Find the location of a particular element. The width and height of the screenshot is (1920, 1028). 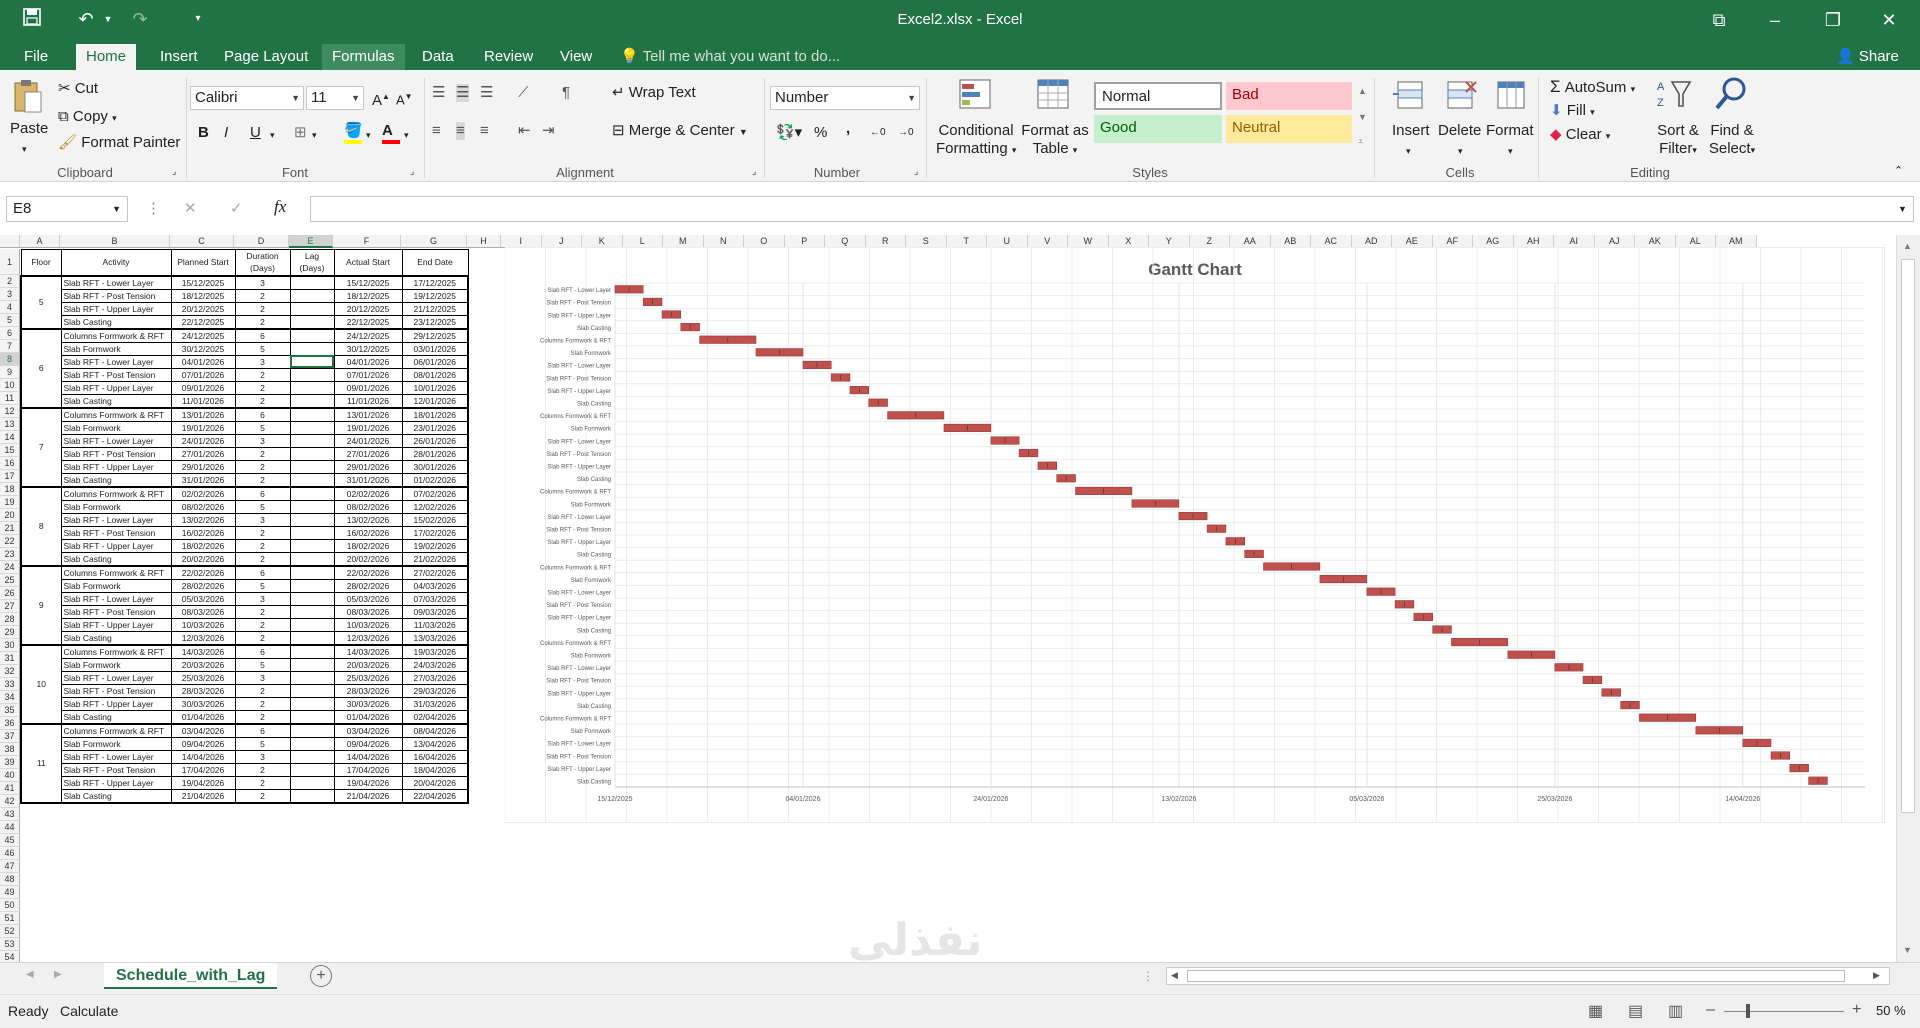

actual-start-cell: 17/04/2026 is located at coordinates (368, 769).